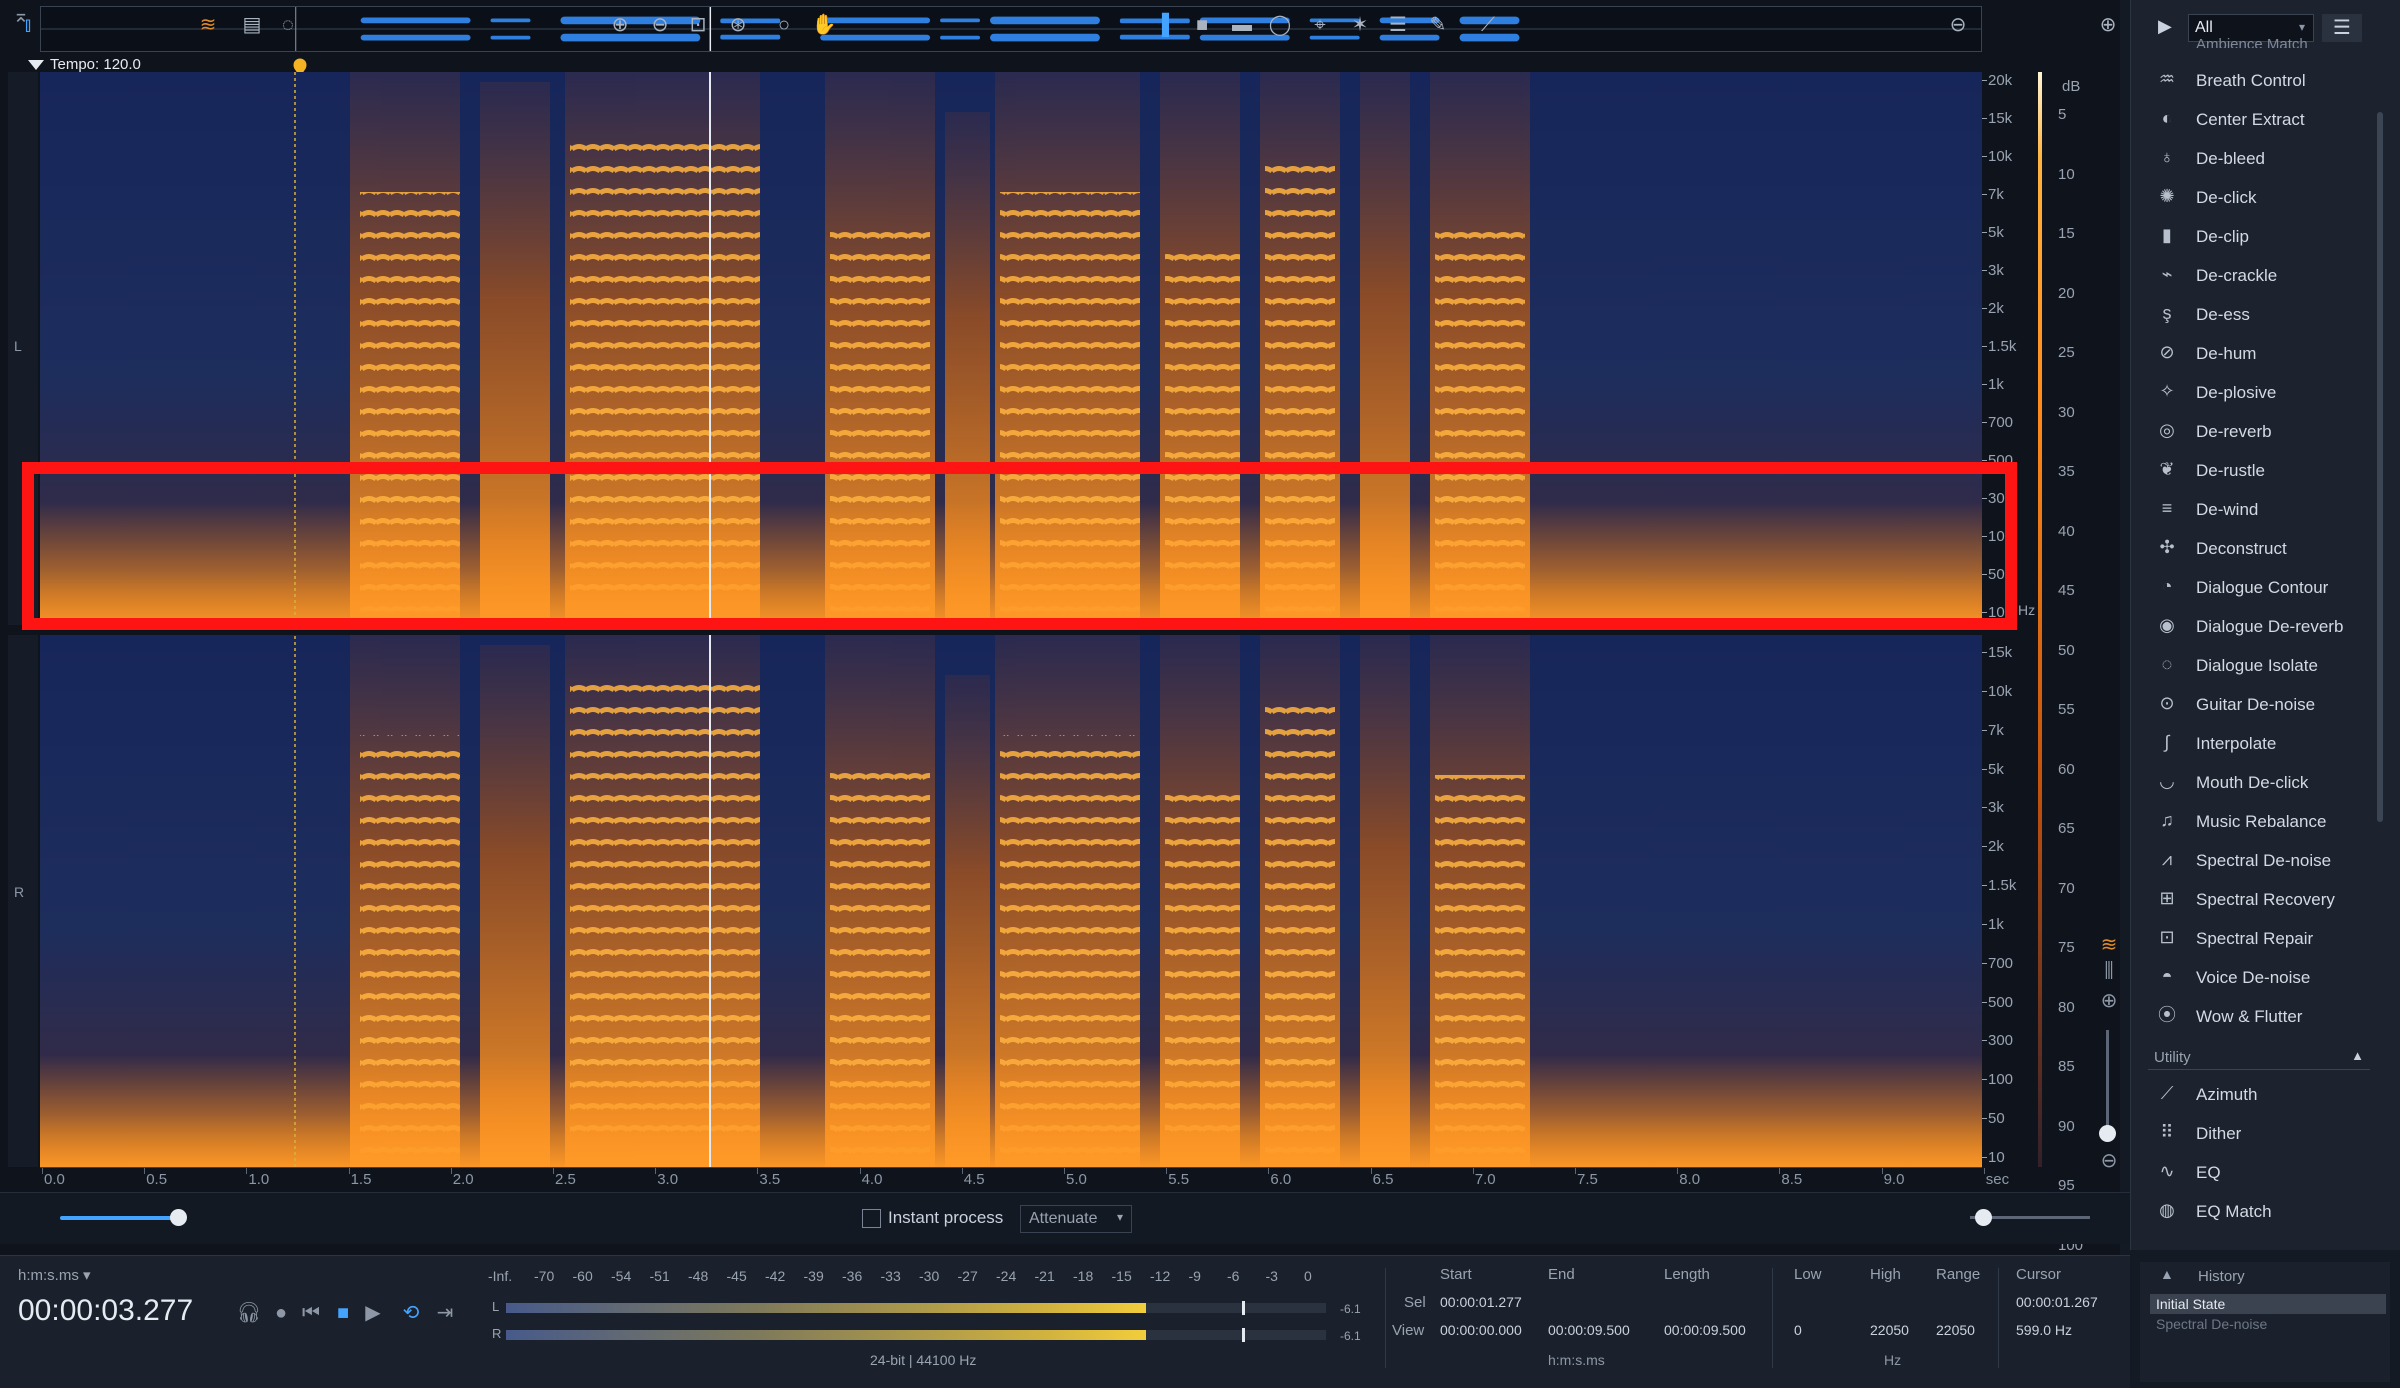 The image size is (2400, 1388). I want to click on panel-scrollbar, so click(2380, 467).